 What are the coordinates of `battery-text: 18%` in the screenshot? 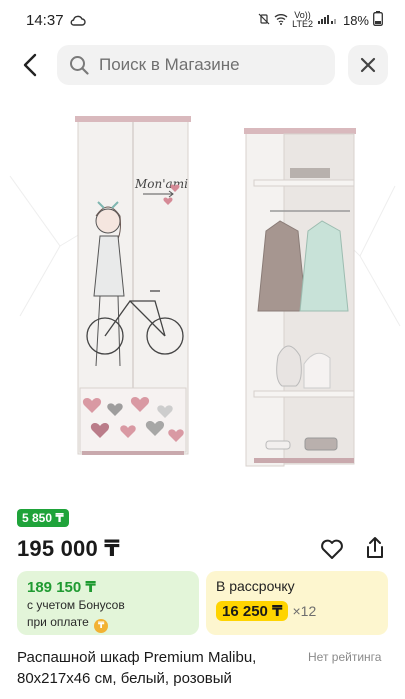 It's located at (355, 20).